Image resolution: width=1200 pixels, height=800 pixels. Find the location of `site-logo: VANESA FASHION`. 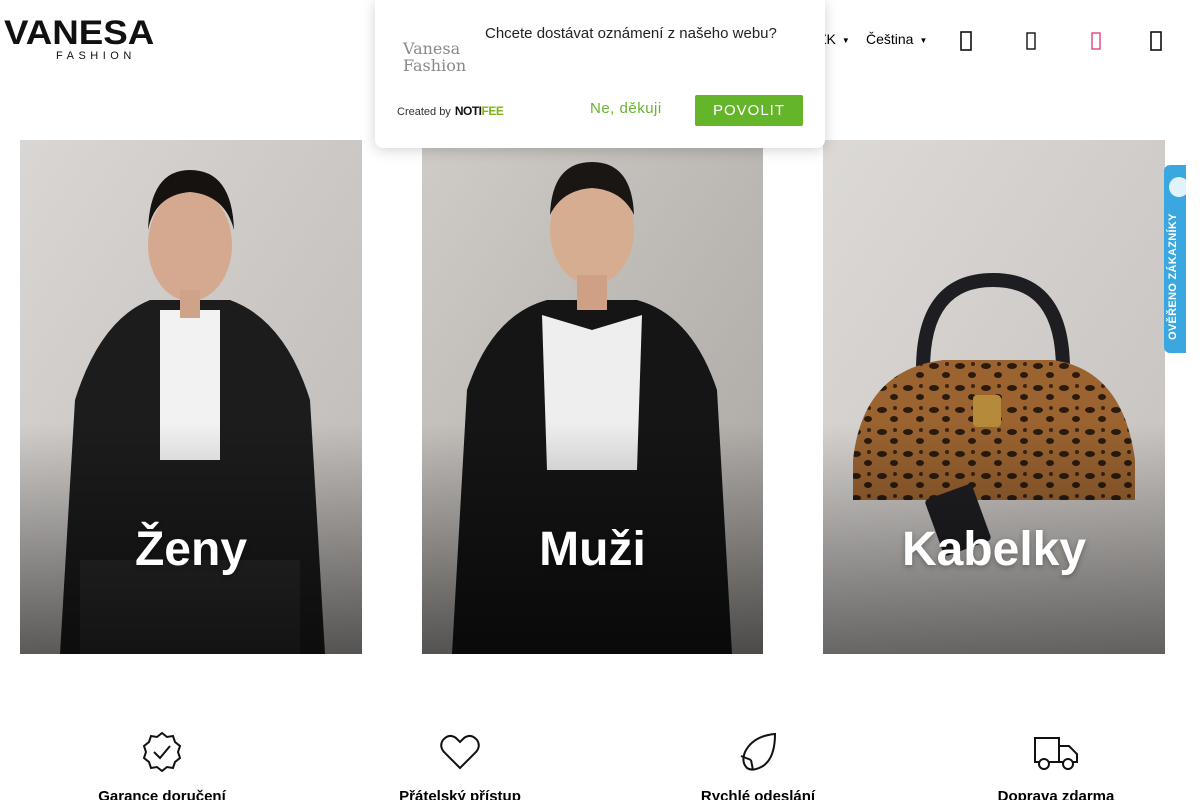

site-logo: VANESA FASHION is located at coordinates (99, 39).